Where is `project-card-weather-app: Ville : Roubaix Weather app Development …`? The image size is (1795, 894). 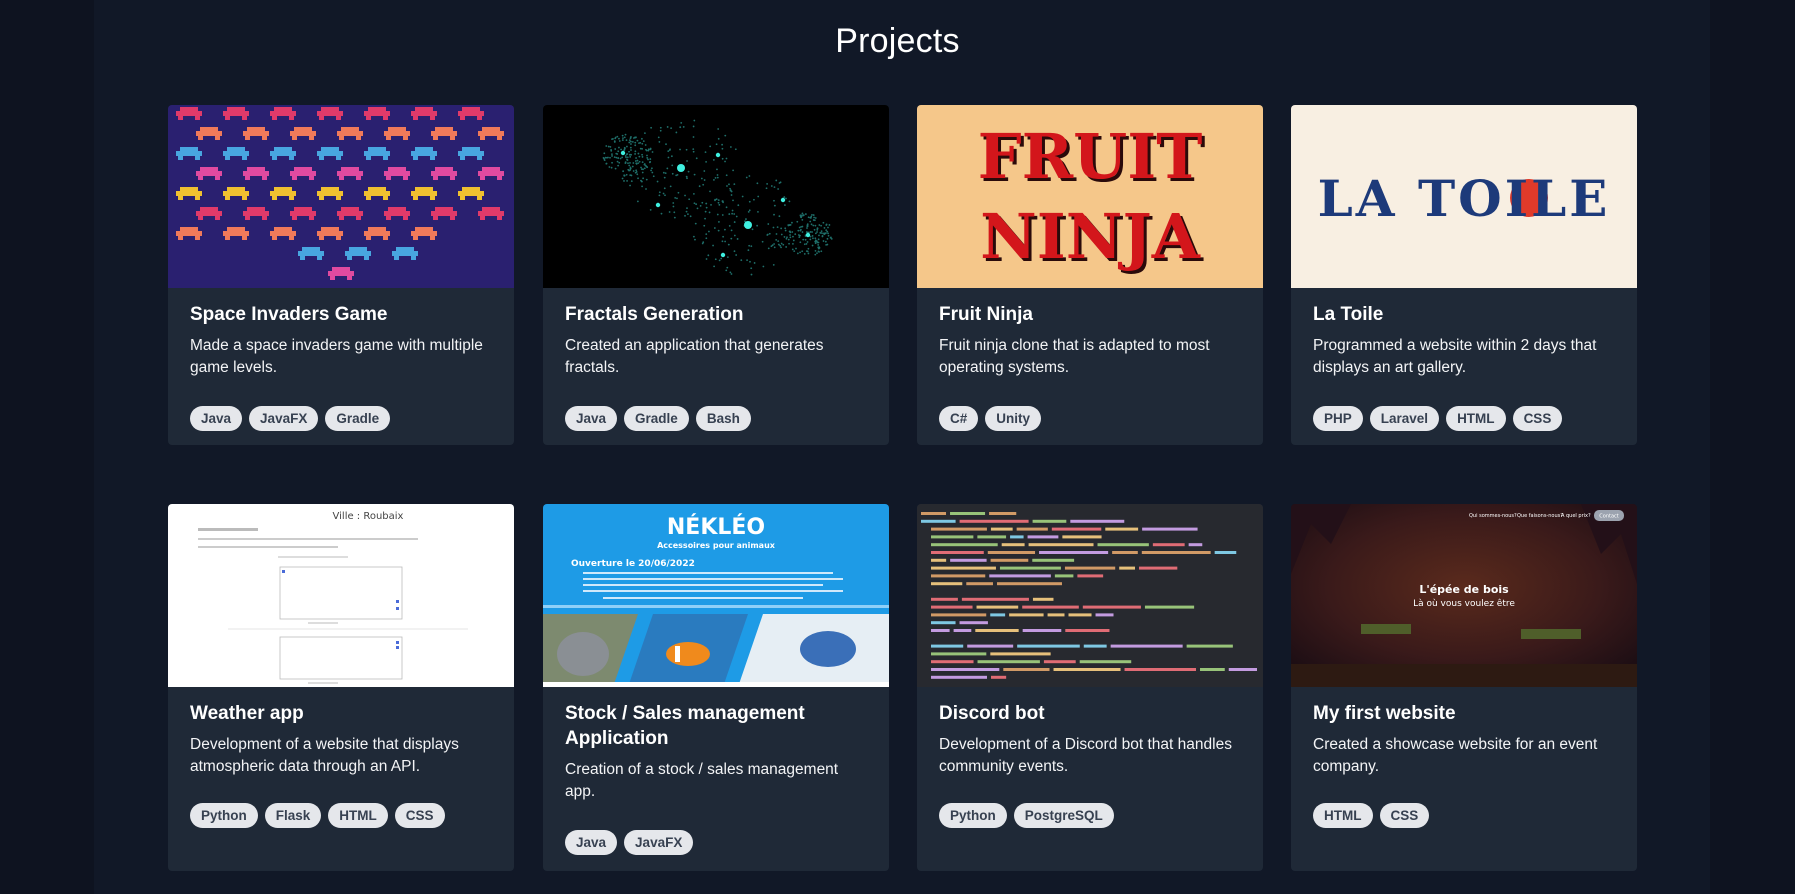
project-card-weather-app: Ville : Roubaix Weather app Development … is located at coordinates (341, 687).